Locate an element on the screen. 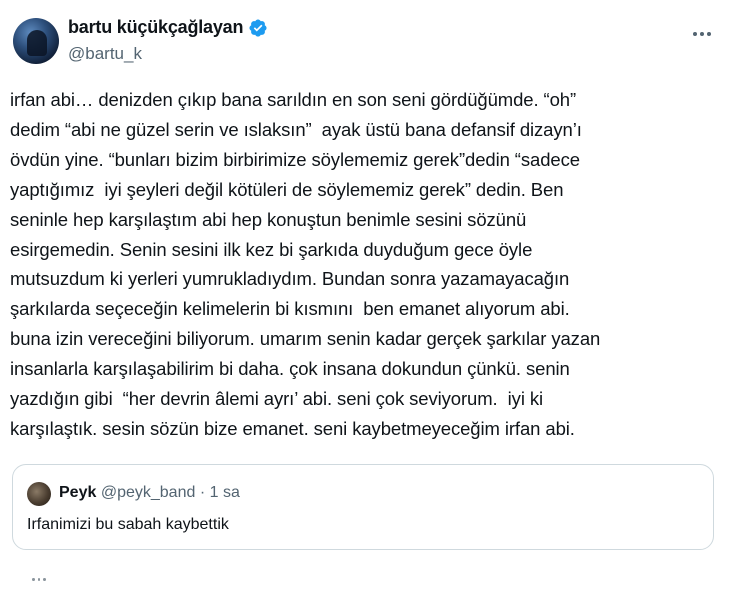 This screenshot has width=732, height=604. quoted-tweet-text: Irfanimizi bu sabah kaybettik is located at coordinates (128, 524).